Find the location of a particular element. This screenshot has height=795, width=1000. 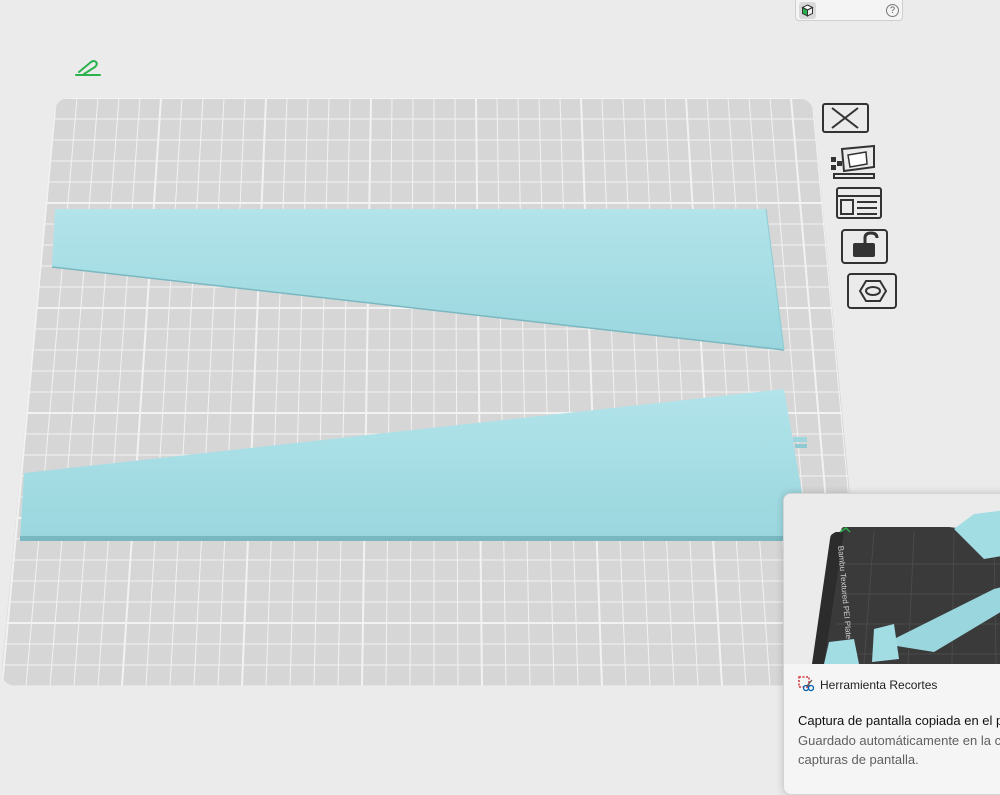

help-icon: ? is located at coordinates (892, 10).